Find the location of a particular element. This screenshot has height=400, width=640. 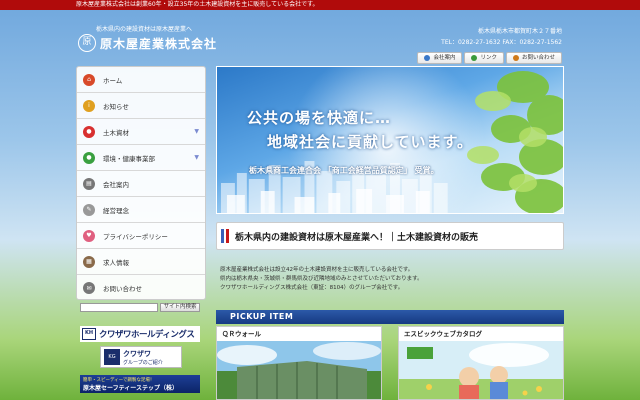

header-link-company: 会社案内 is located at coordinates (440, 58).